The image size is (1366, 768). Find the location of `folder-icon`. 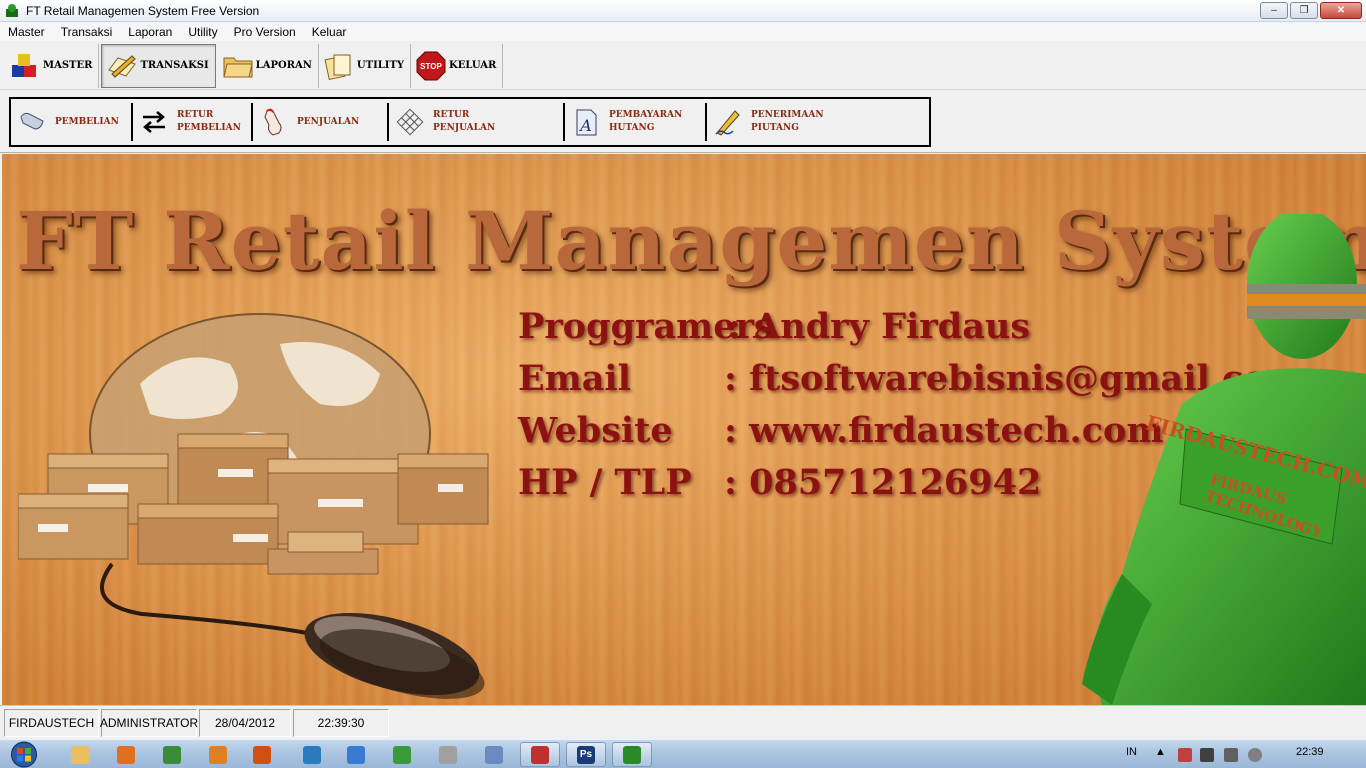

folder-icon is located at coordinates (238, 67).